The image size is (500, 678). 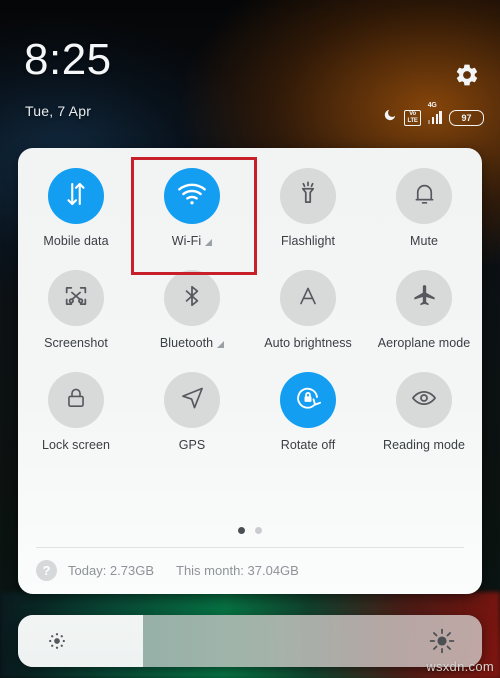 What do you see at coordinates (58, 111) in the screenshot?
I see `lockscreen-date: Tue, 7 Apr` at bounding box center [58, 111].